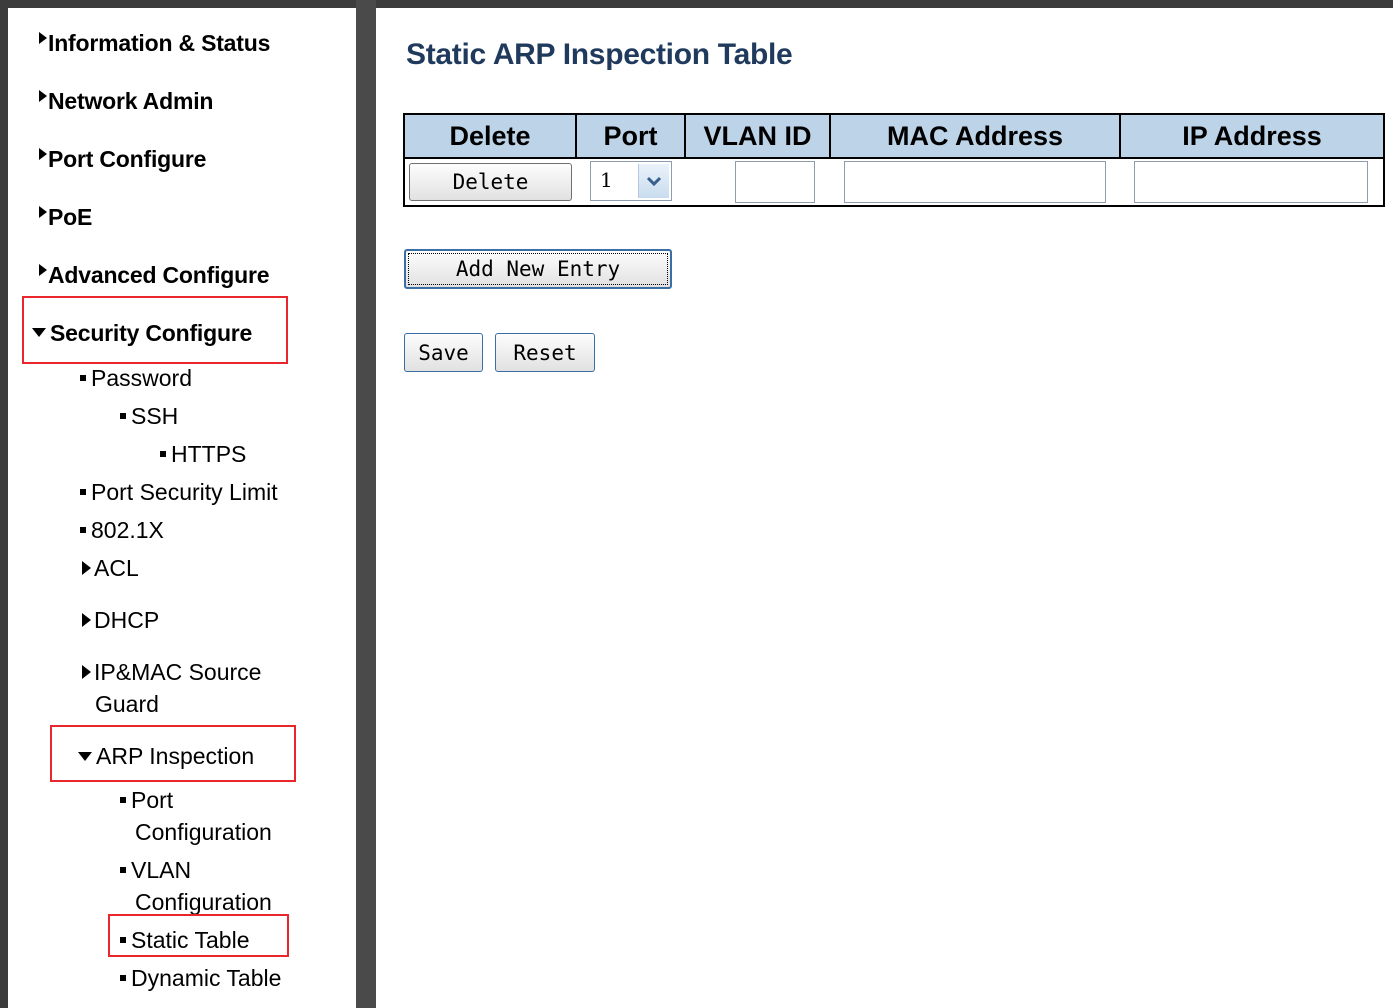 This screenshot has height=1008, width=1393. What do you see at coordinates (65, 217) in the screenshot?
I see `sidebar-item-poe: PoE` at bounding box center [65, 217].